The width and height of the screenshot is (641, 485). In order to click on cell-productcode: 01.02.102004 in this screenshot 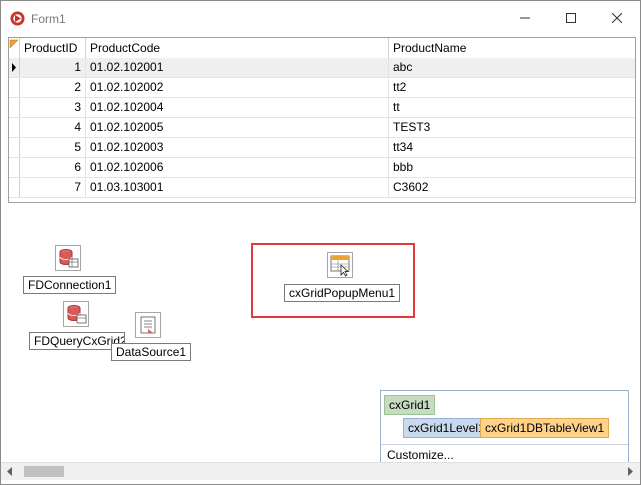, I will do `click(237, 107)`.